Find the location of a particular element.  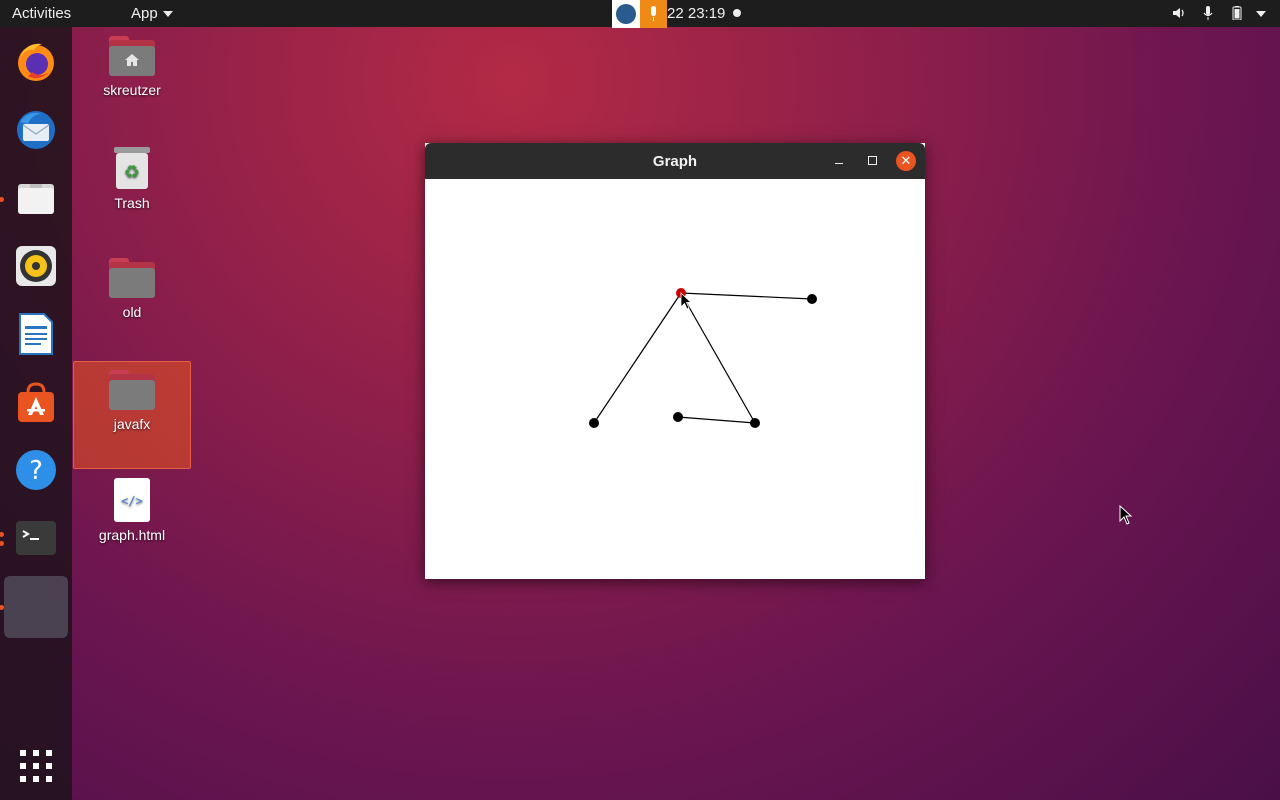

activities-button: Activities is located at coordinates (41, 13).